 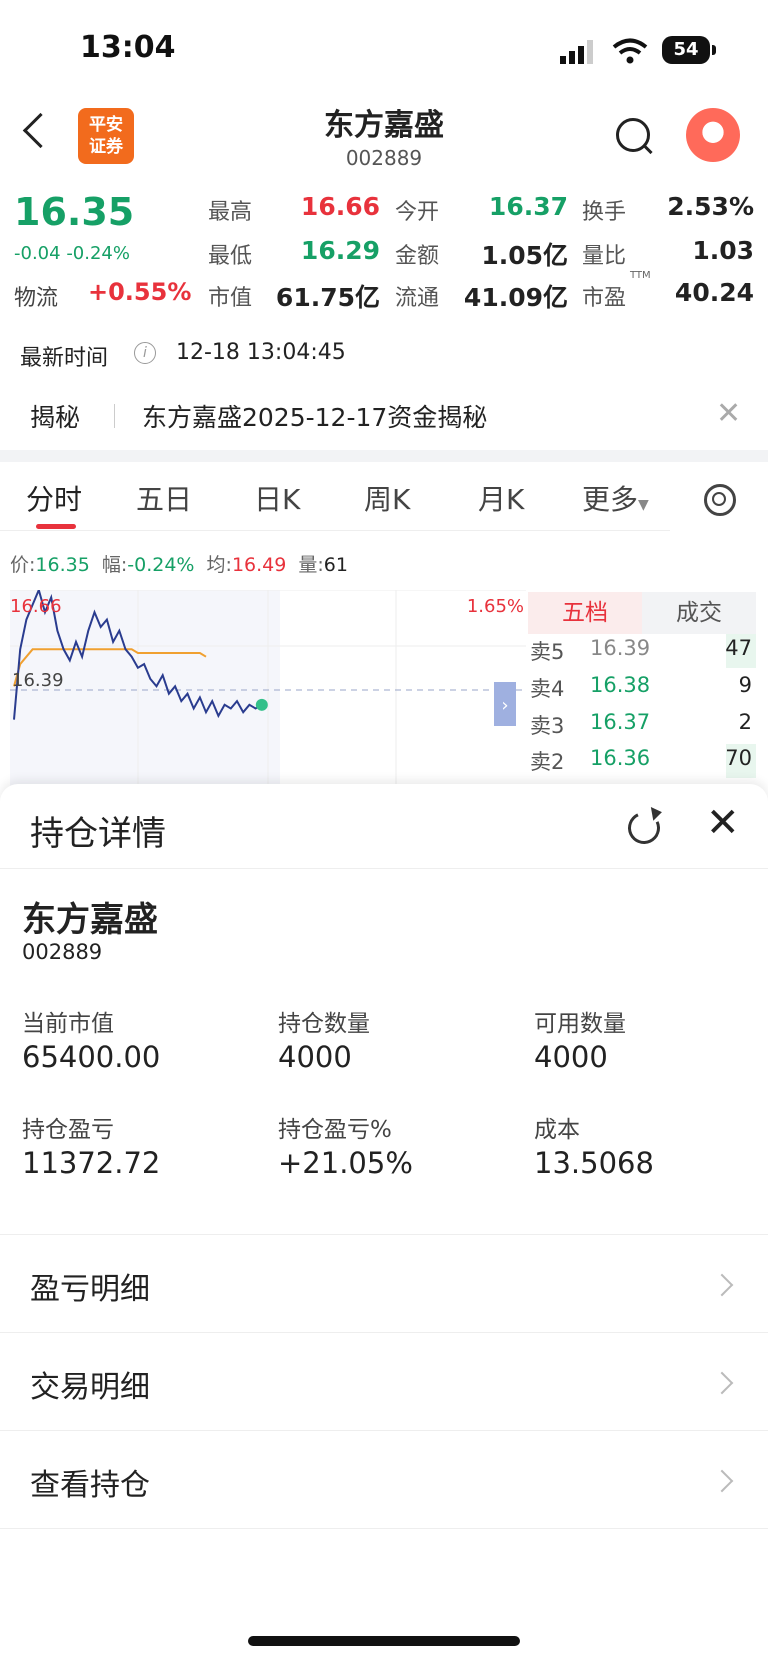 I want to click on ob-vol: 70, so click(x=738, y=758).